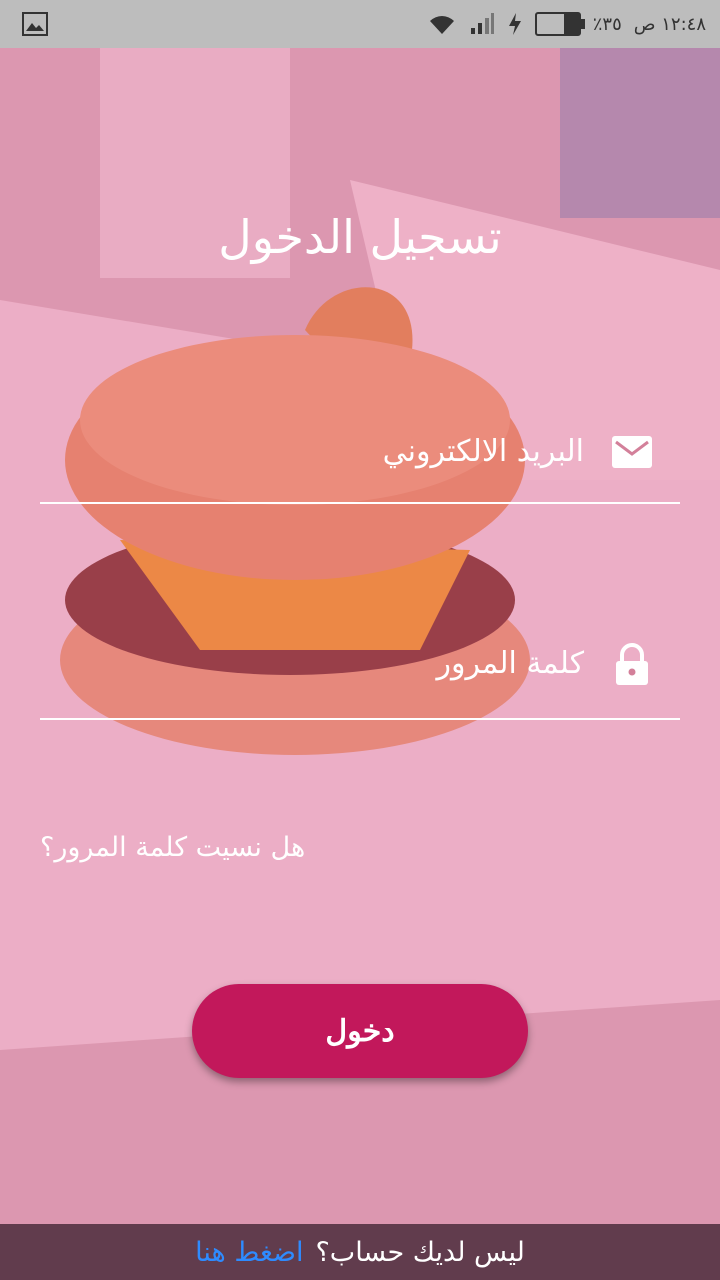  Describe the element at coordinates (362, 677) in the screenshot. I see `password-input` at that location.